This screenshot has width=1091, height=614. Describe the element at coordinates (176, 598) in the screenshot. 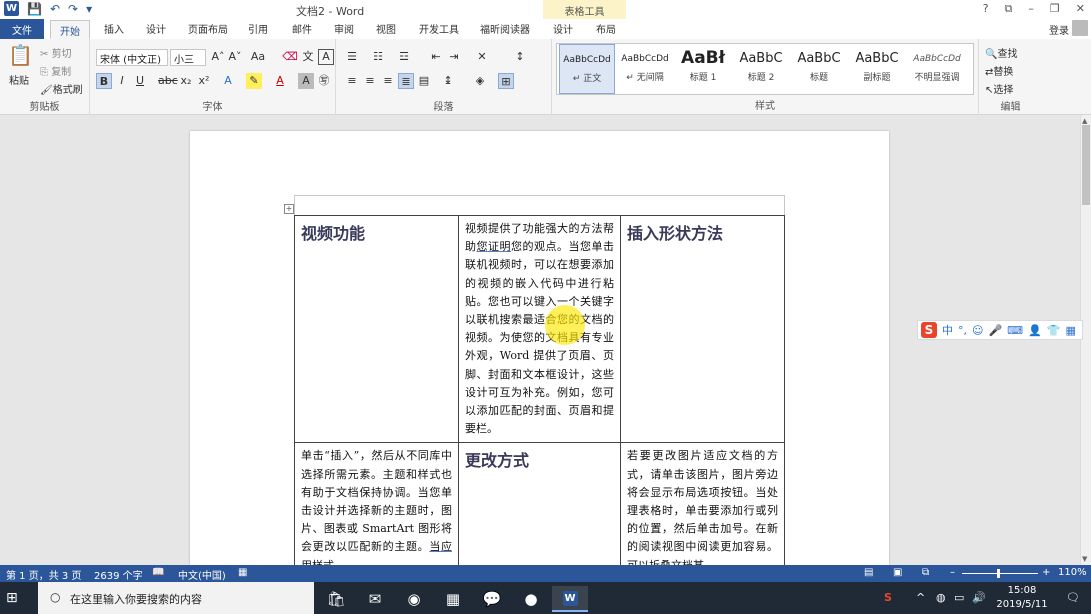

I see `taskbar-search-box: ○ 在这里输入你要搜索的内容` at that location.